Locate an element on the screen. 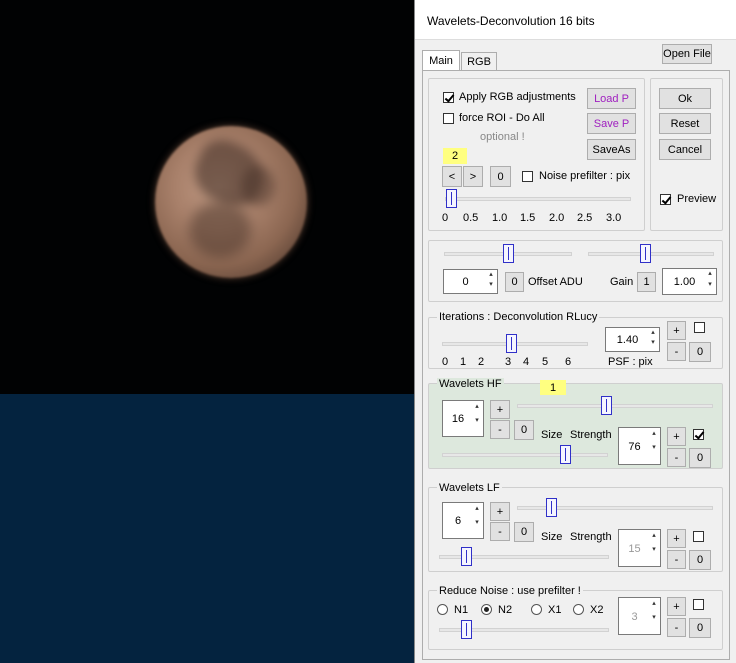 The height and width of the screenshot is (663, 736). iterations-slider-thumb is located at coordinates (511, 343).